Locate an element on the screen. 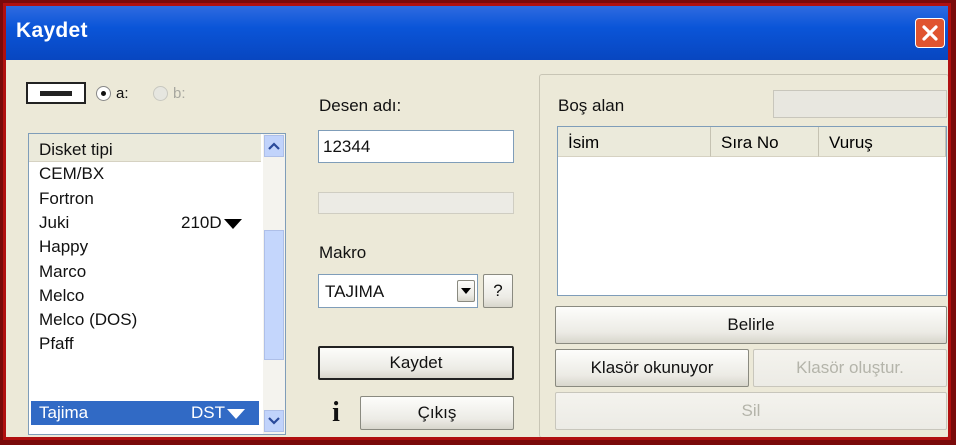  exit-button: Çıkış is located at coordinates (437, 413).